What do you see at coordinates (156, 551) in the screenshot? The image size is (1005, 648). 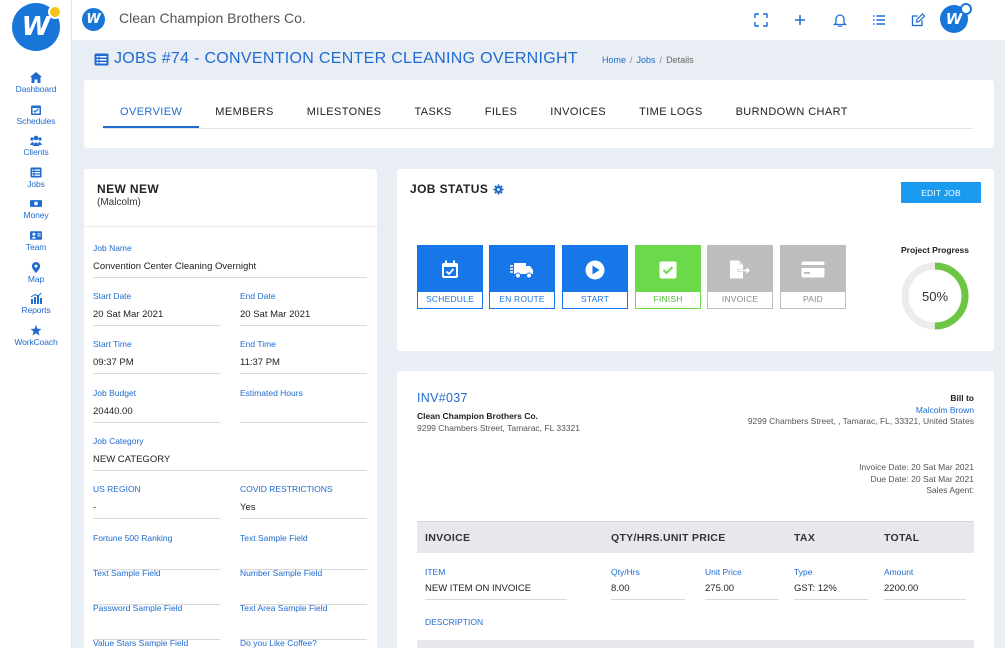 I see `fortune-500-field: Fortune 500 Ranking` at bounding box center [156, 551].